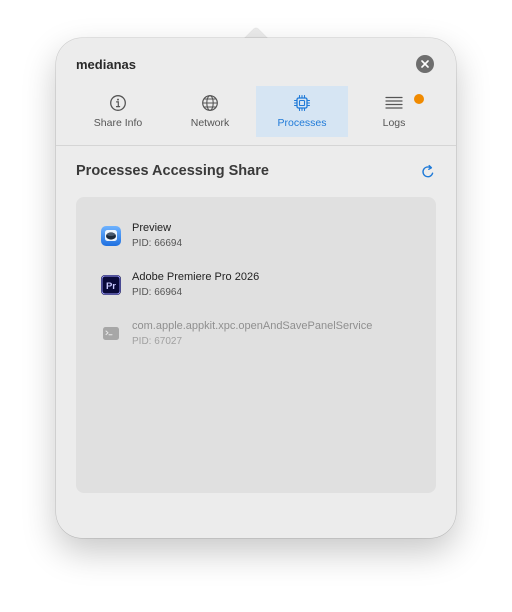 The height and width of the screenshot is (612, 512). I want to click on premiere-pro-icon-text: Pr, so click(111, 286).